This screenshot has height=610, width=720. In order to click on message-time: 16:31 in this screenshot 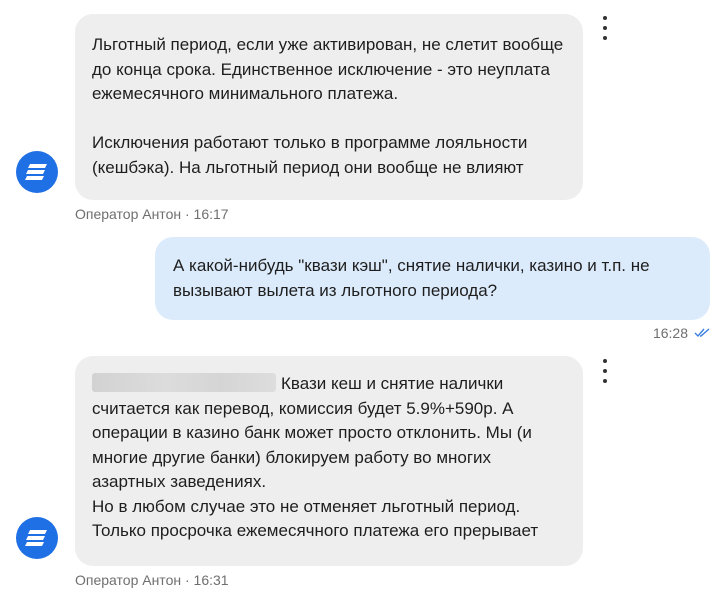, I will do `click(211, 580)`.